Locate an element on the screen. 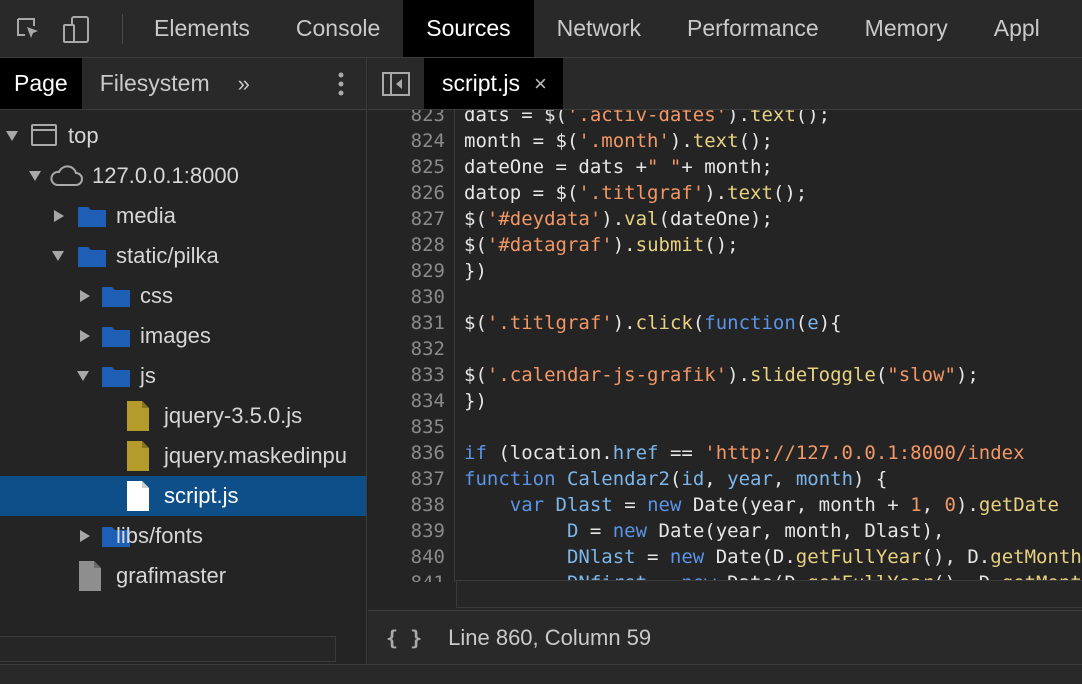 The width and height of the screenshot is (1082, 684). tab-sources: Sources is located at coordinates (468, 28).